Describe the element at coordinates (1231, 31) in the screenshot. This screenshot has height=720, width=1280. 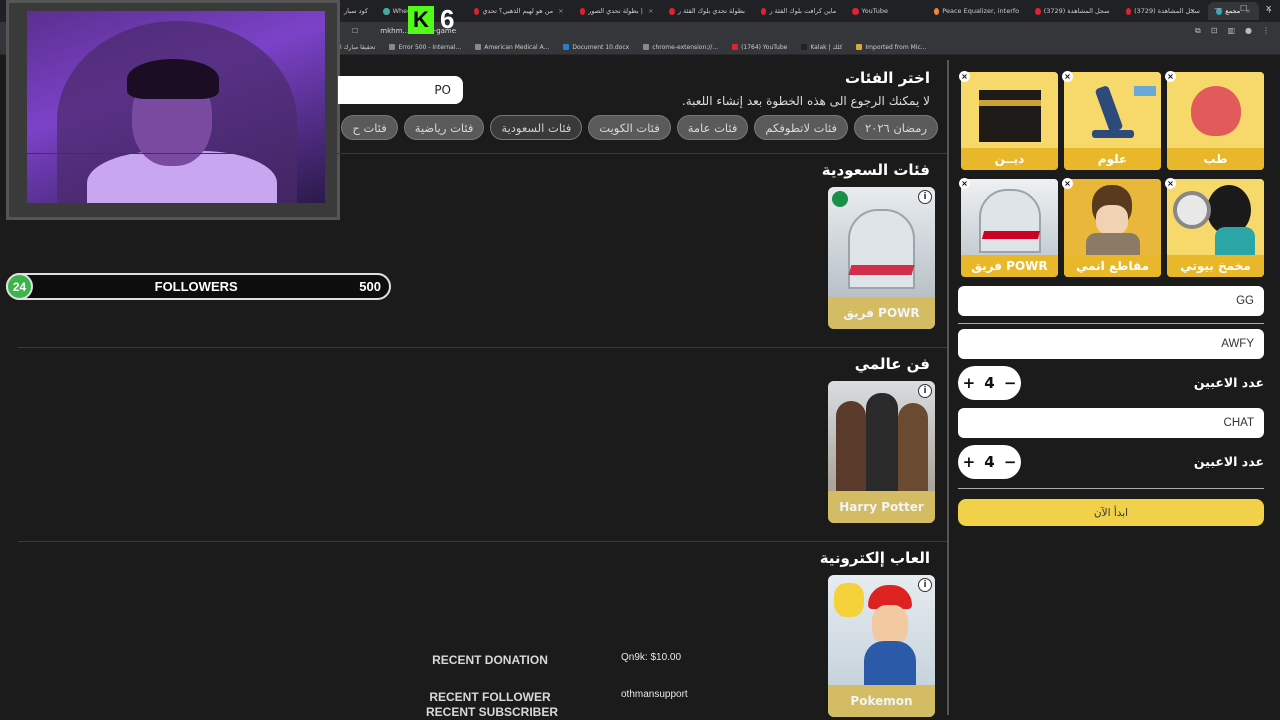
I see `sidebar-icon: ▥` at that location.